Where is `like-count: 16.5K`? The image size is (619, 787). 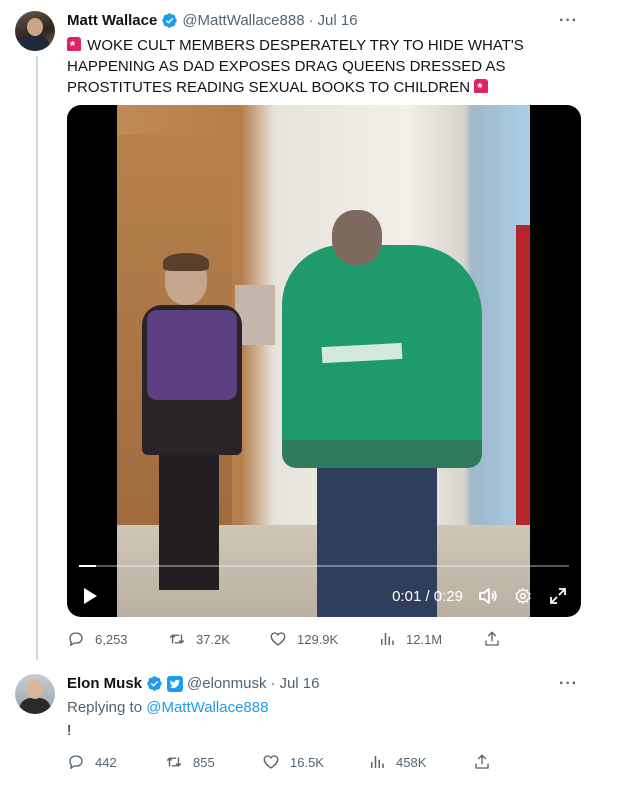 like-count: 16.5K is located at coordinates (307, 762).